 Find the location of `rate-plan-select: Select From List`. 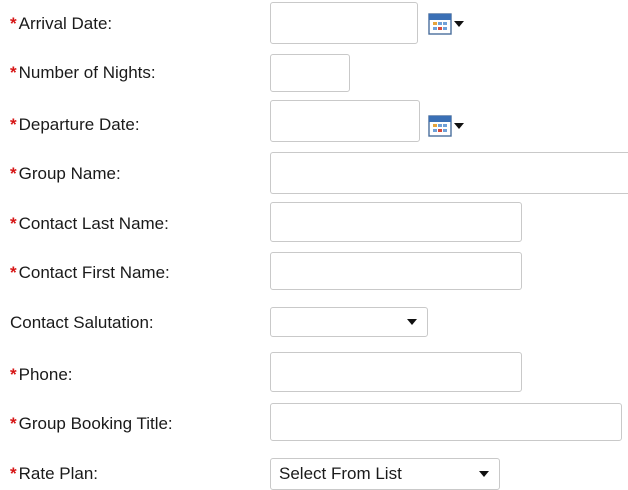

rate-plan-select: Select From List is located at coordinates (385, 474).